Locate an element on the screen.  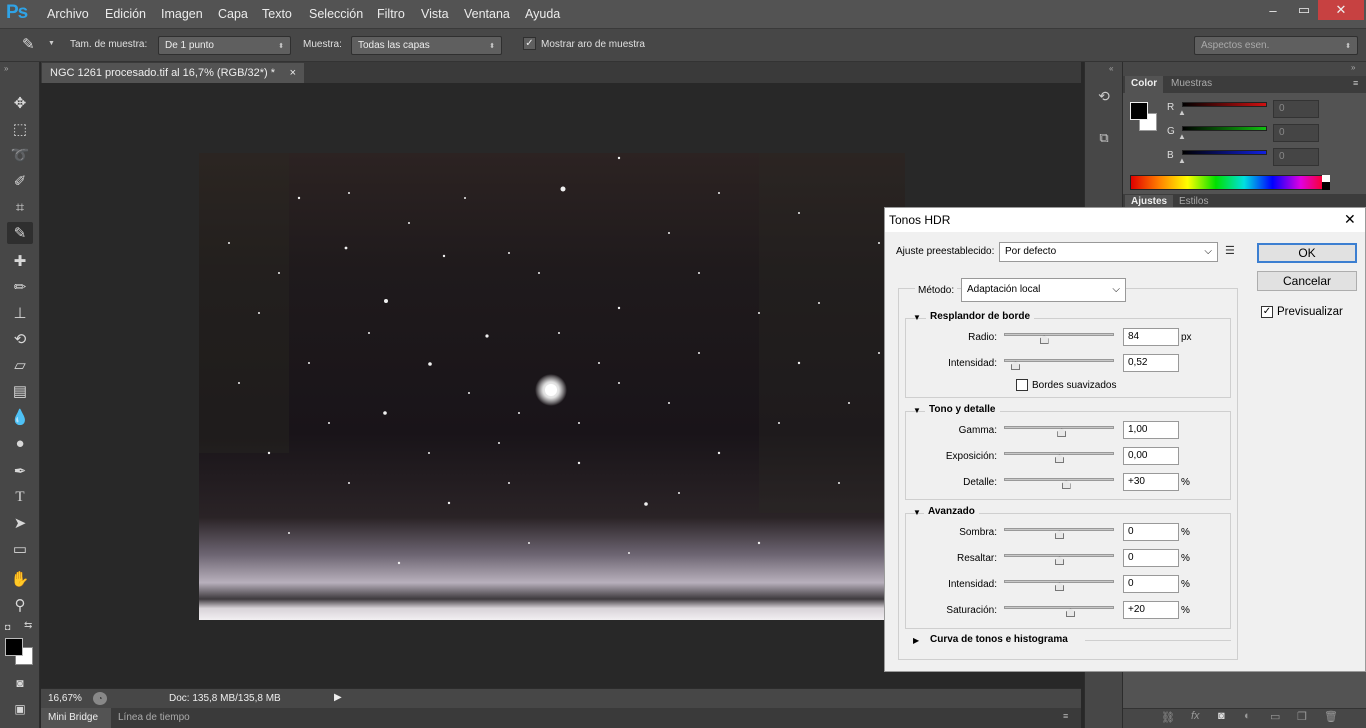
gradient-tool-icon: ▤ is located at coordinates (20, 391).